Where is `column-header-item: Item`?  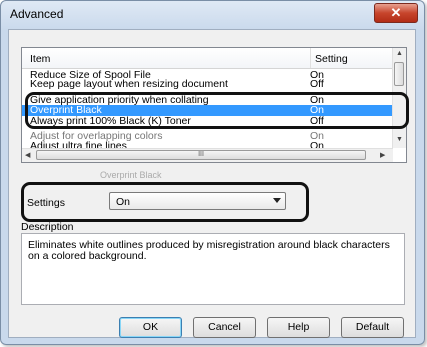 column-header-item: Item is located at coordinates (40, 59).